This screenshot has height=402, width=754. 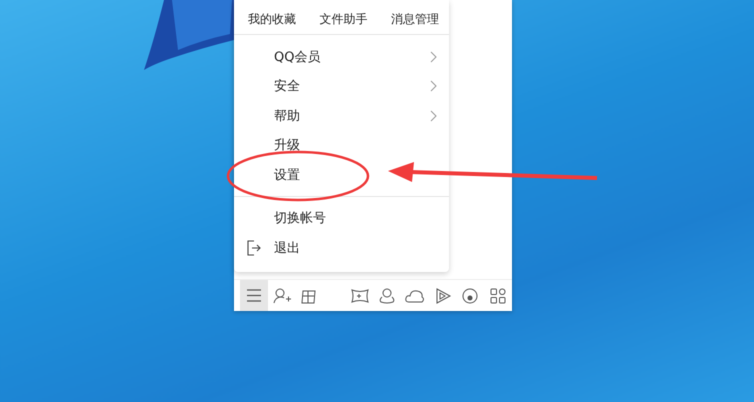 I want to click on exit-icon, so click(x=254, y=248).